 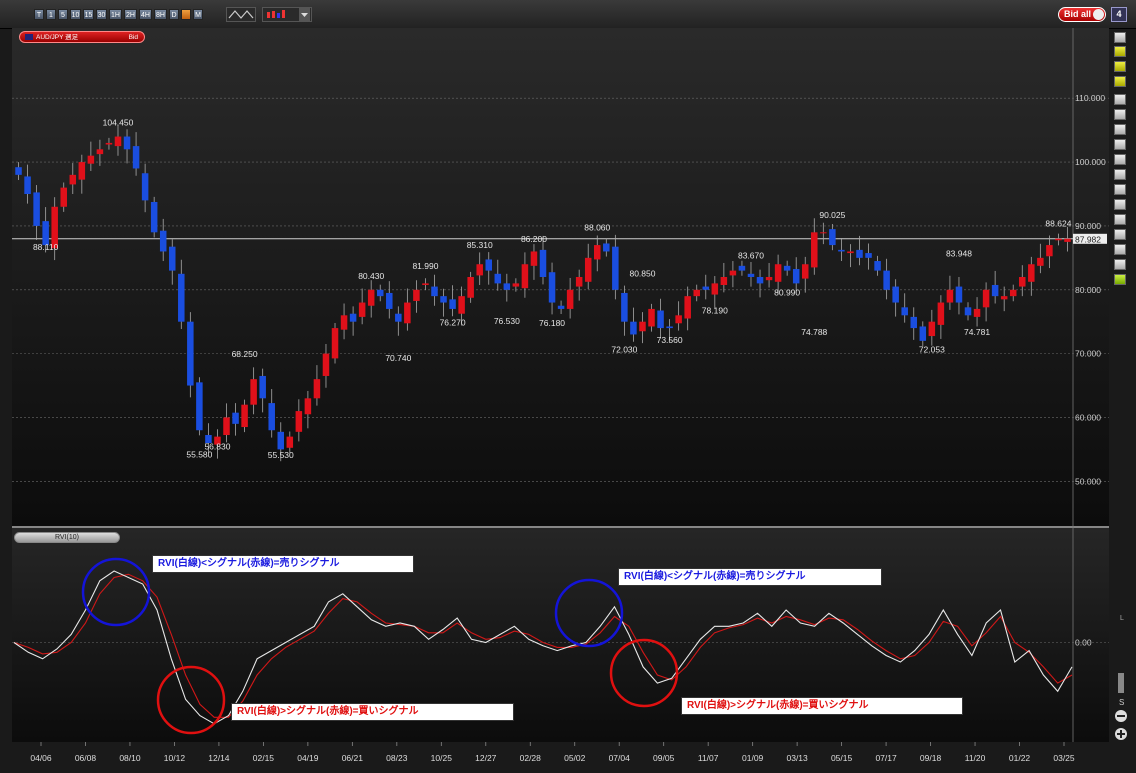 What do you see at coordinates (1120, 129) in the screenshot?
I see `eraser-tool-icon` at bounding box center [1120, 129].